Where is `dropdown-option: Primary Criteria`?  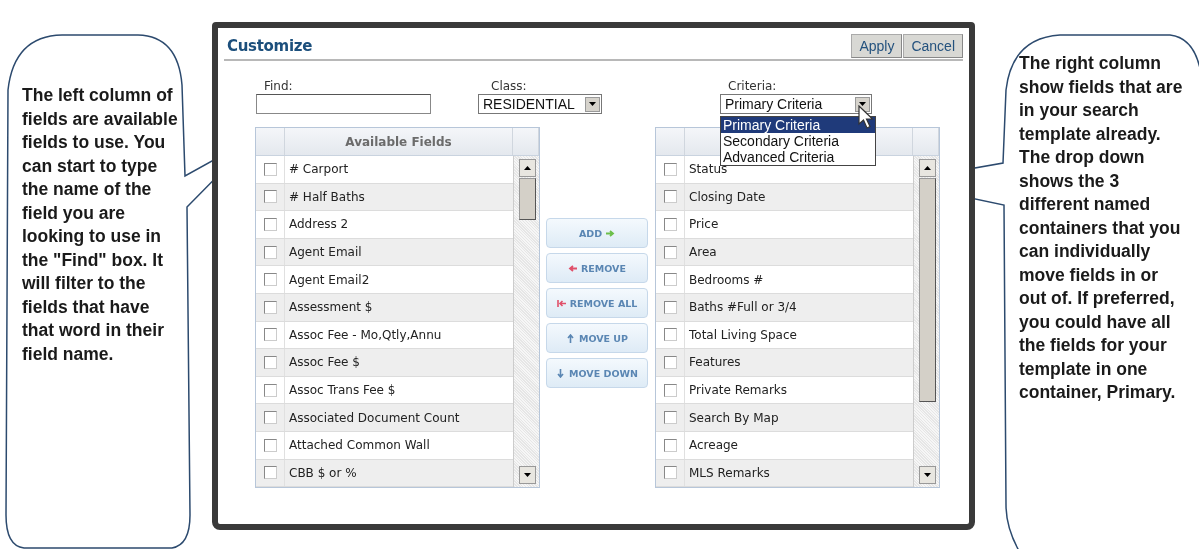 dropdown-option: Primary Criteria is located at coordinates (798, 125).